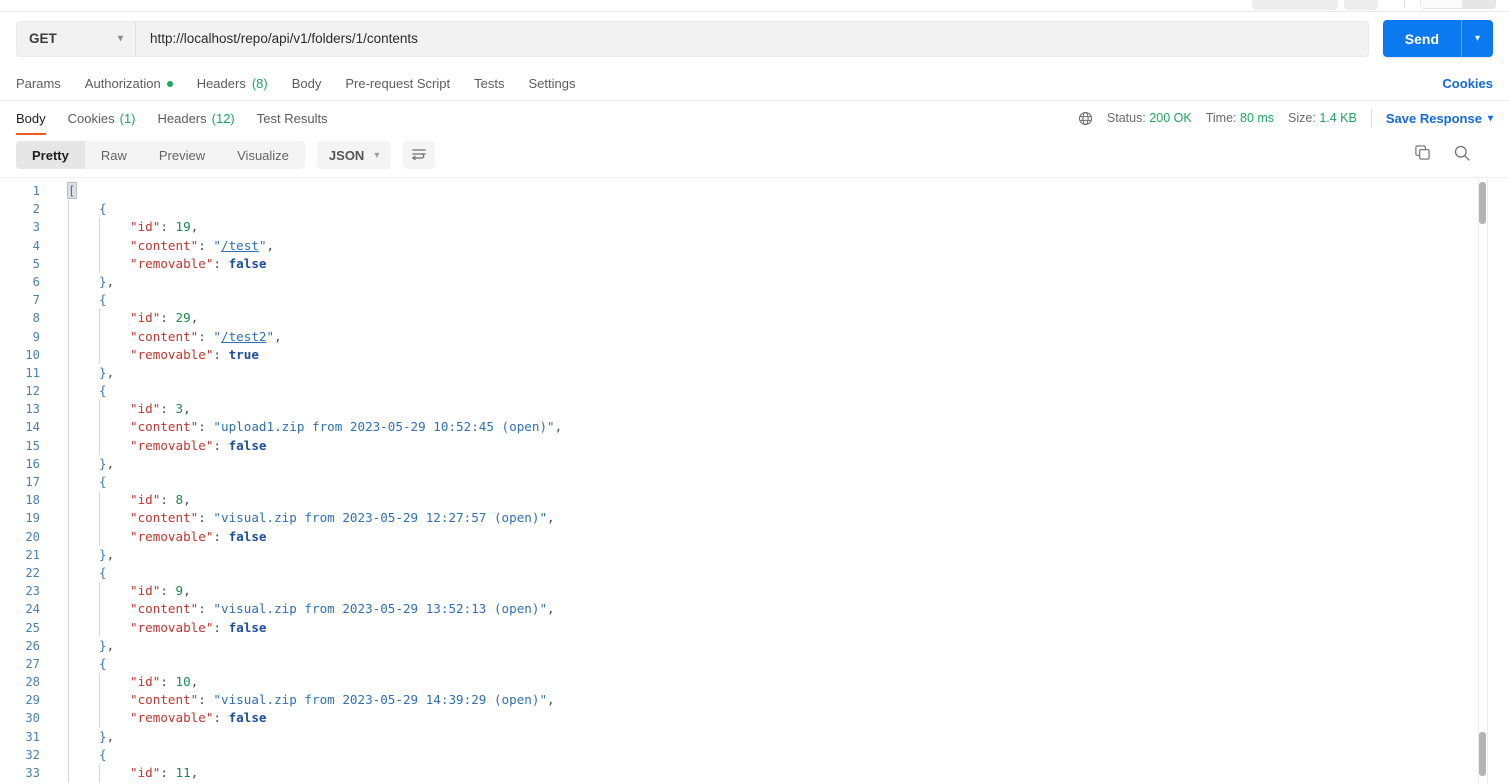 The image size is (1509, 784). What do you see at coordinates (1482, 754) in the screenshot?
I see `vertical-scrollbar-thumb-secondary` at bounding box center [1482, 754].